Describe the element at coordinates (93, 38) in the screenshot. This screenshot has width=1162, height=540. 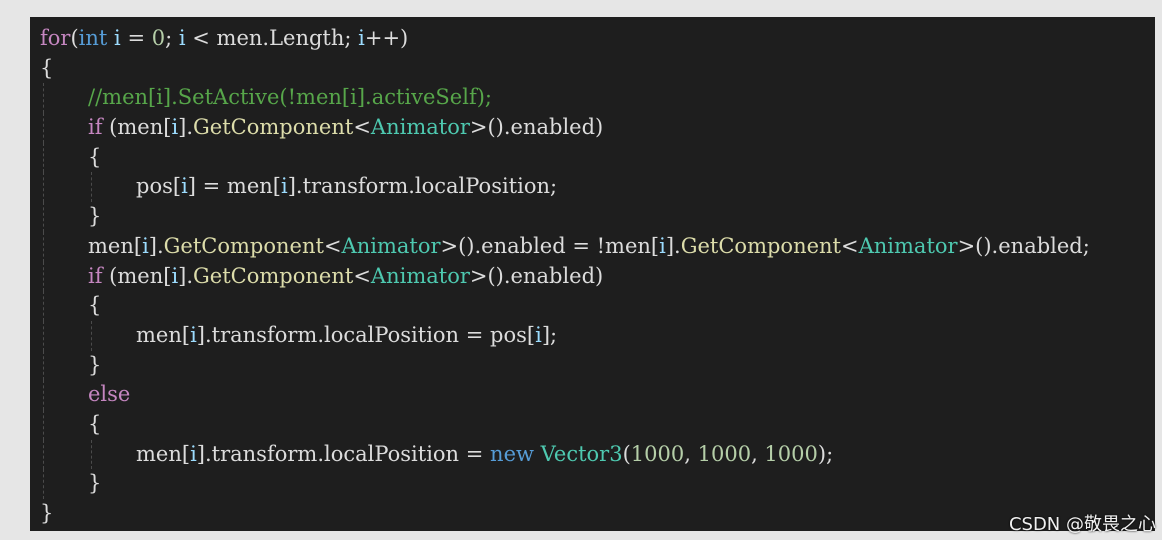
I see `code-token: int` at that location.